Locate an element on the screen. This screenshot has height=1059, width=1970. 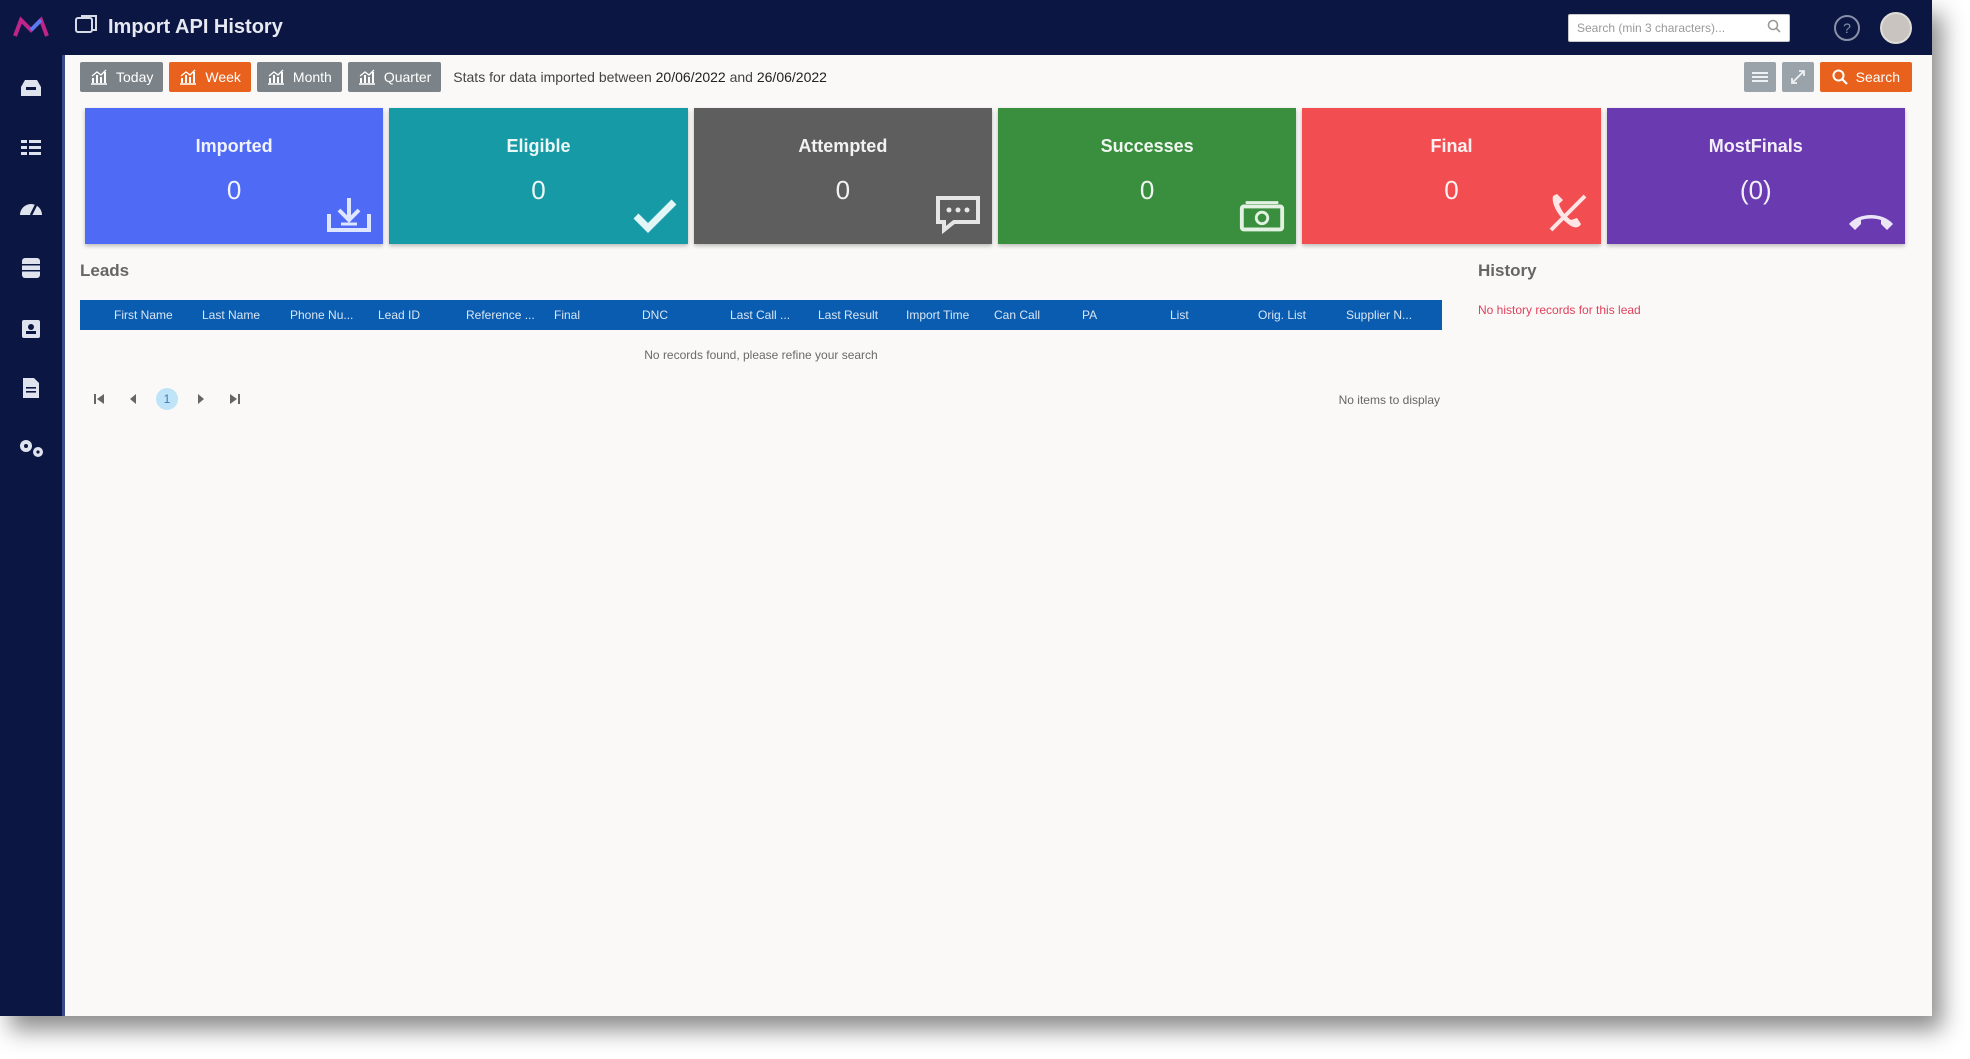
stats-and: and is located at coordinates (741, 77).